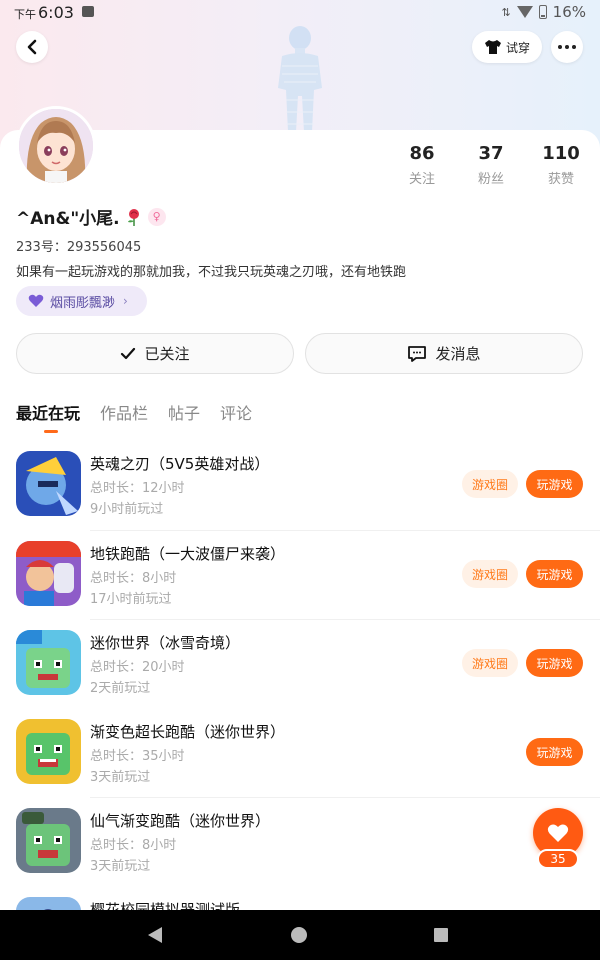  I want to click on game-list-item: 迷你世界（冰雪奇境） 总时长：20小时 2天前玩过 游戏圈 玩游戏, so click(300, 663).